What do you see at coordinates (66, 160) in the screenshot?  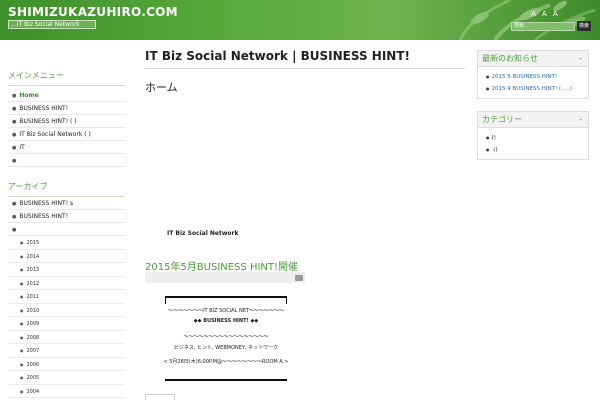 I see `menu-item: ●` at bounding box center [66, 160].